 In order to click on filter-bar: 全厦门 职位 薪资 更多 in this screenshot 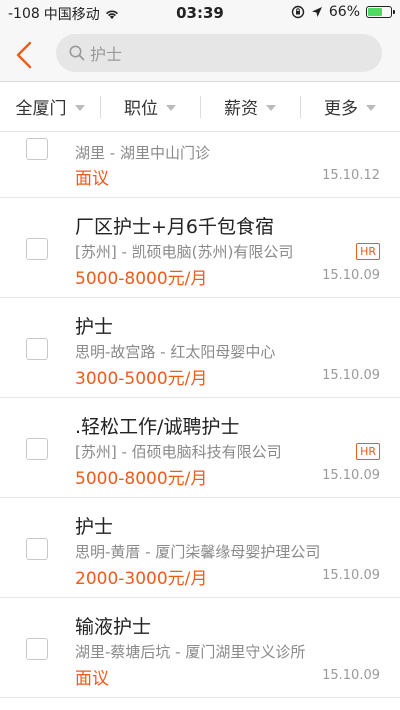, I will do `click(200, 107)`.